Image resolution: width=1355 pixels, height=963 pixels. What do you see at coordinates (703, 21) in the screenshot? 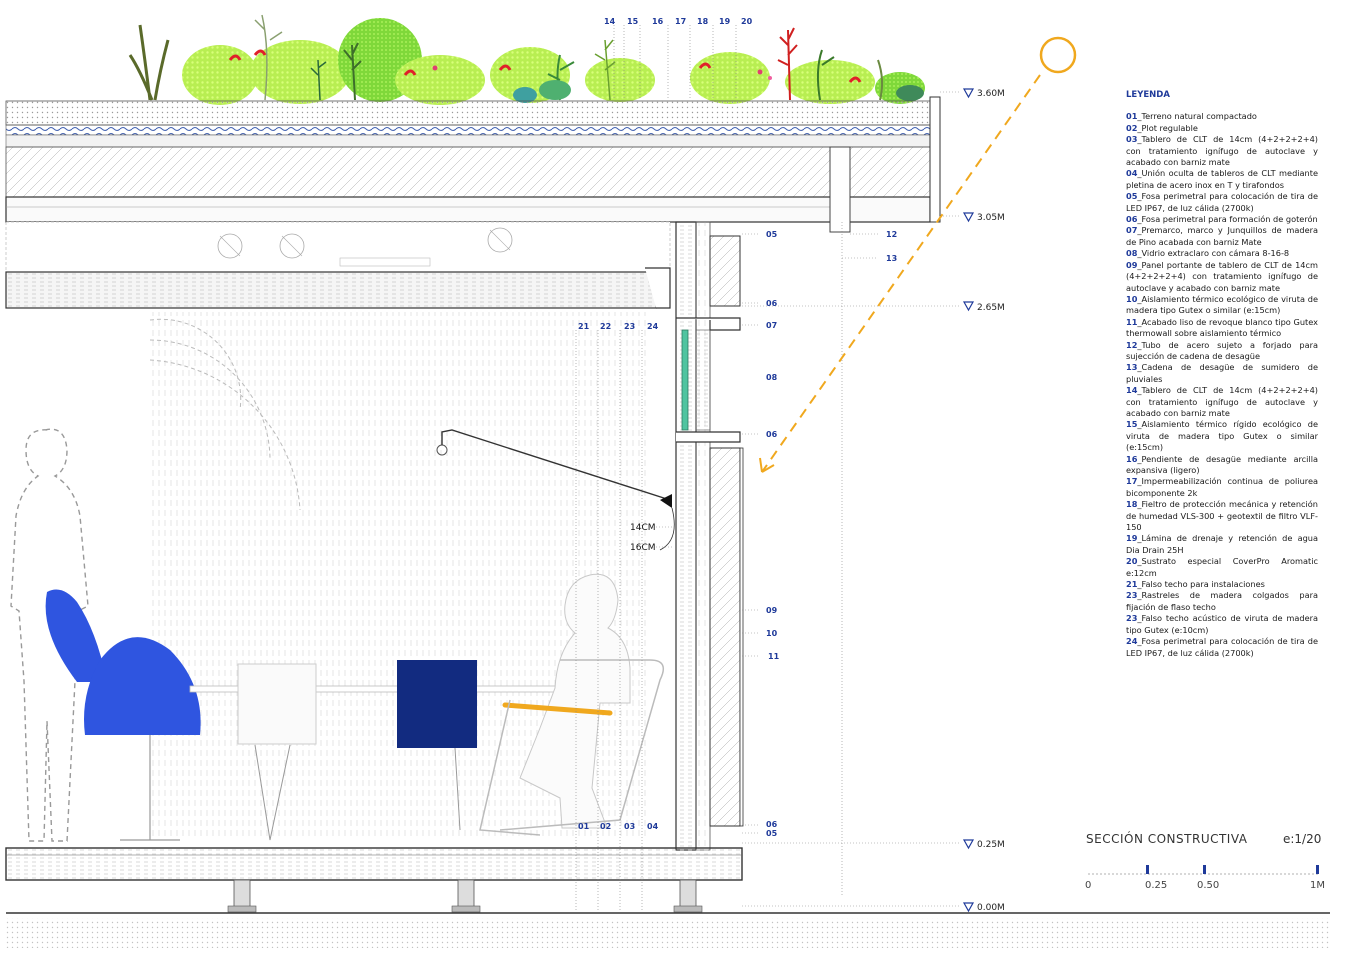
I see `tag-18: 18` at bounding box center [703, 21].